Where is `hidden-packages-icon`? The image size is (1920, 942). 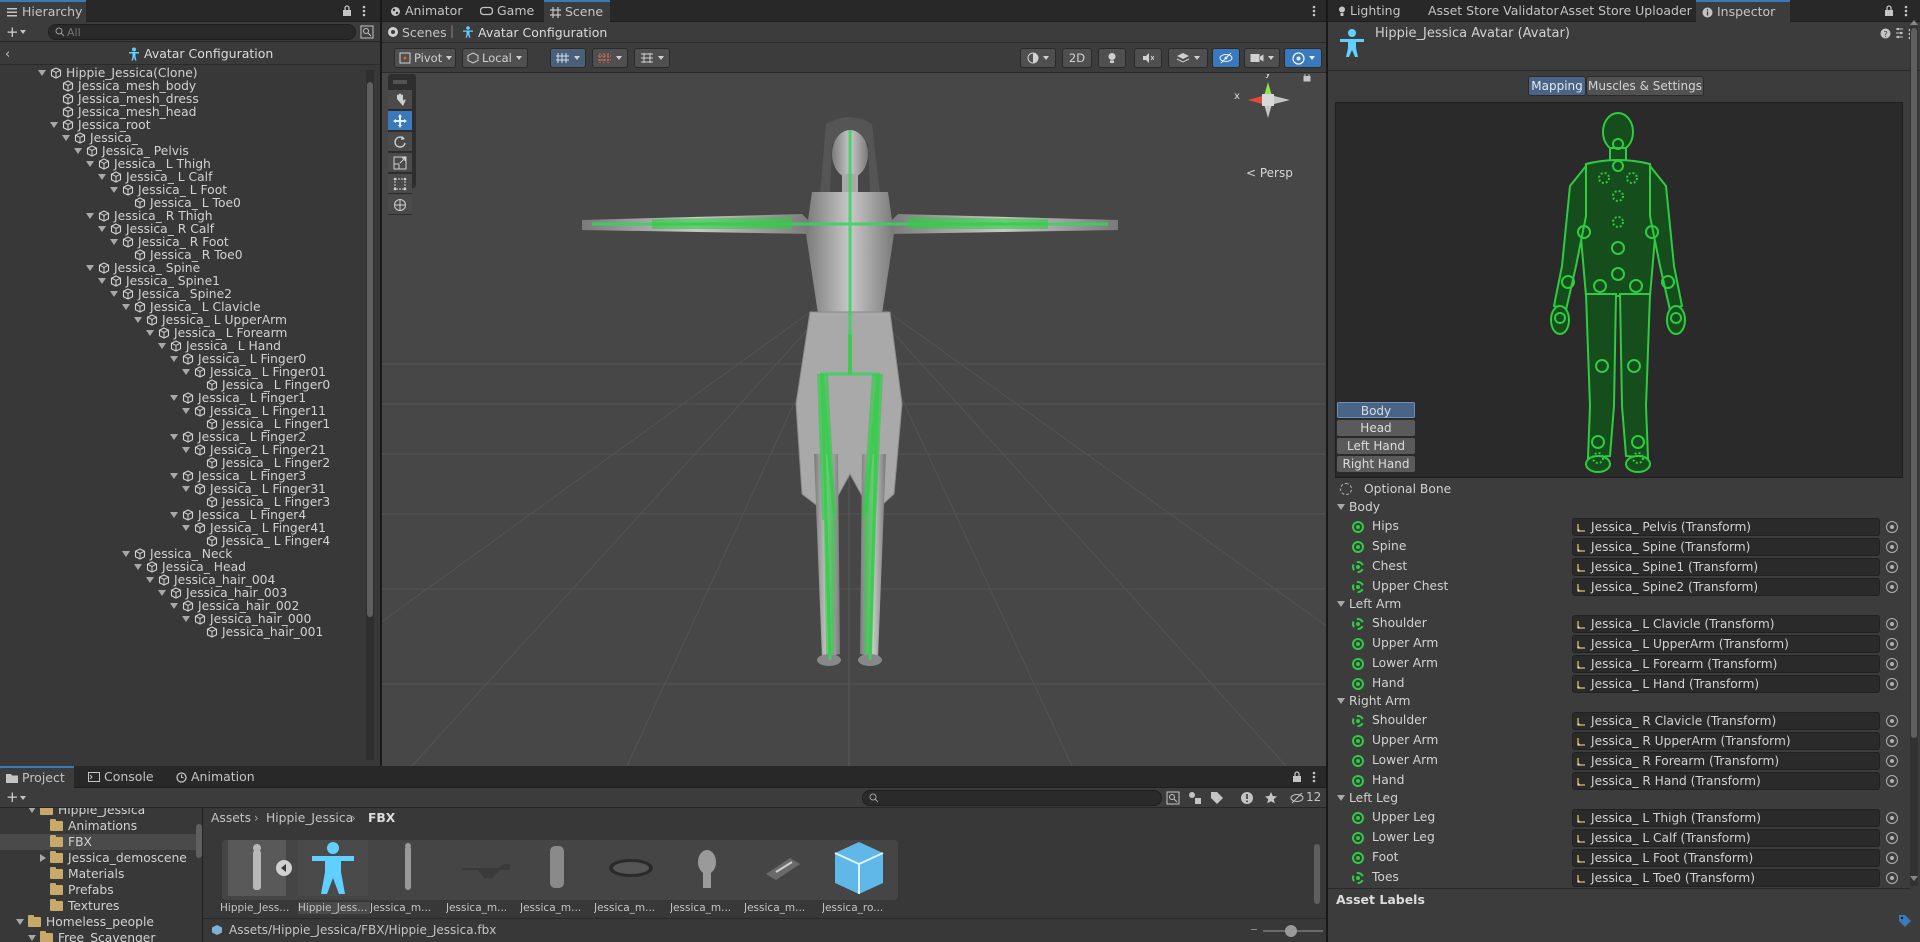 hidden-packages-icon is located at coordinates (1297, 798).